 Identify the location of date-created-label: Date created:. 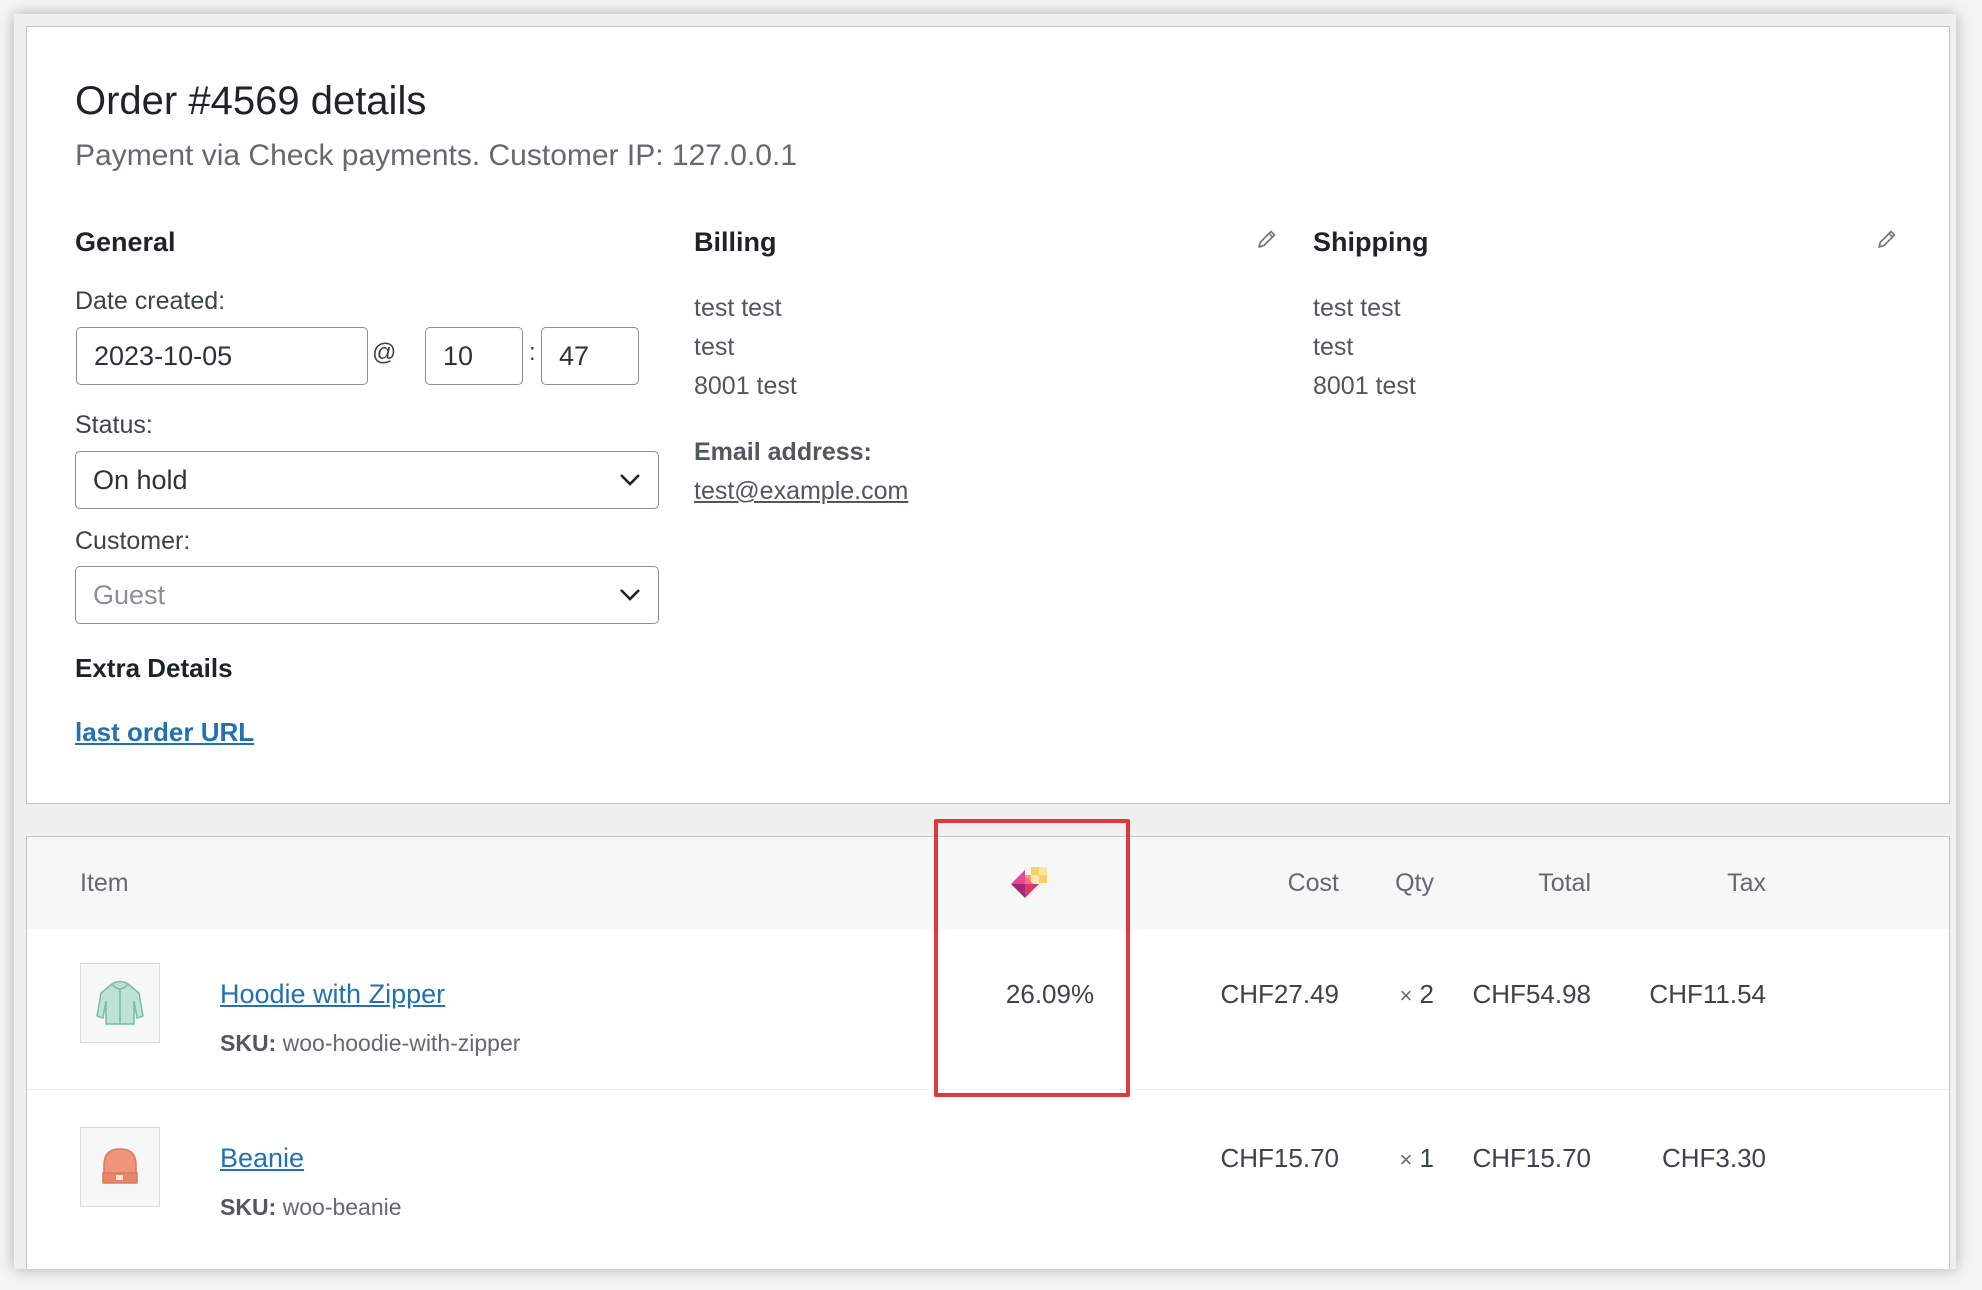
(150, 301).